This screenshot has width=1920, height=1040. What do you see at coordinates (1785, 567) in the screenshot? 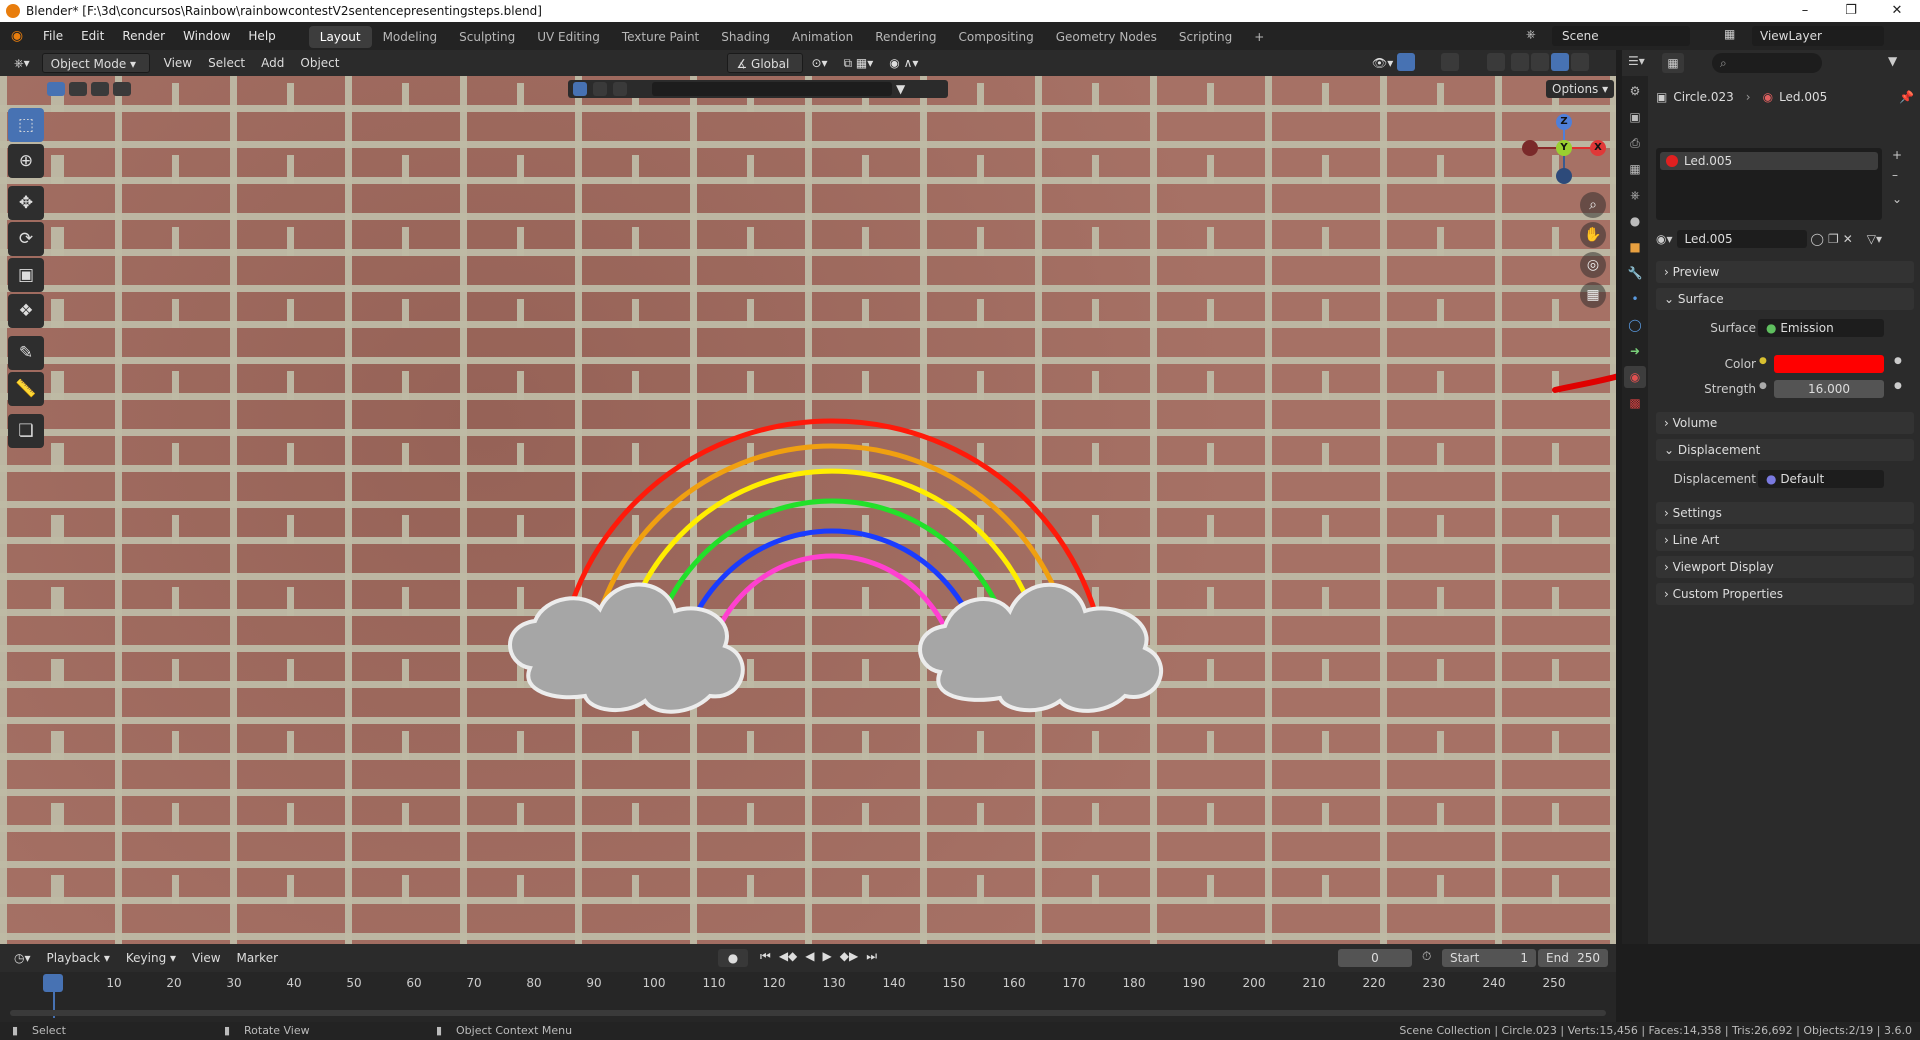
I see `panel-viewport-display: › Viewport Display` at bounding box center [1785, 567].